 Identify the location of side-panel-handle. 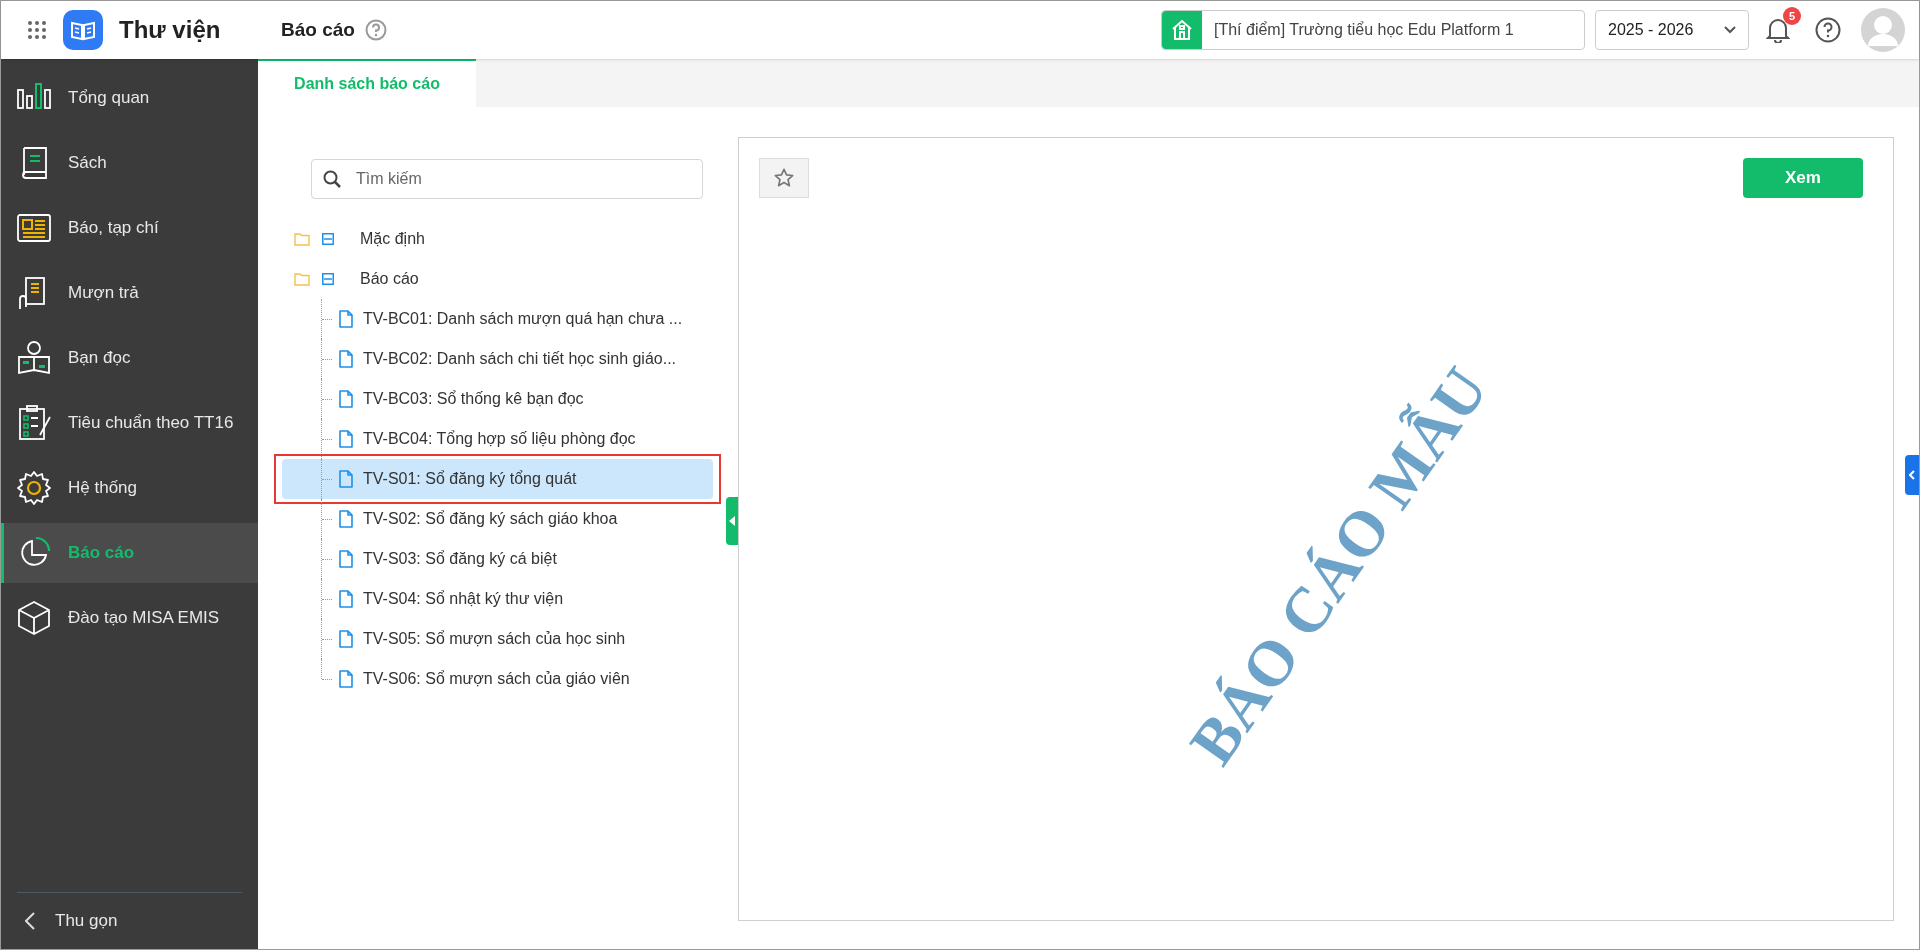
(1912, 475).